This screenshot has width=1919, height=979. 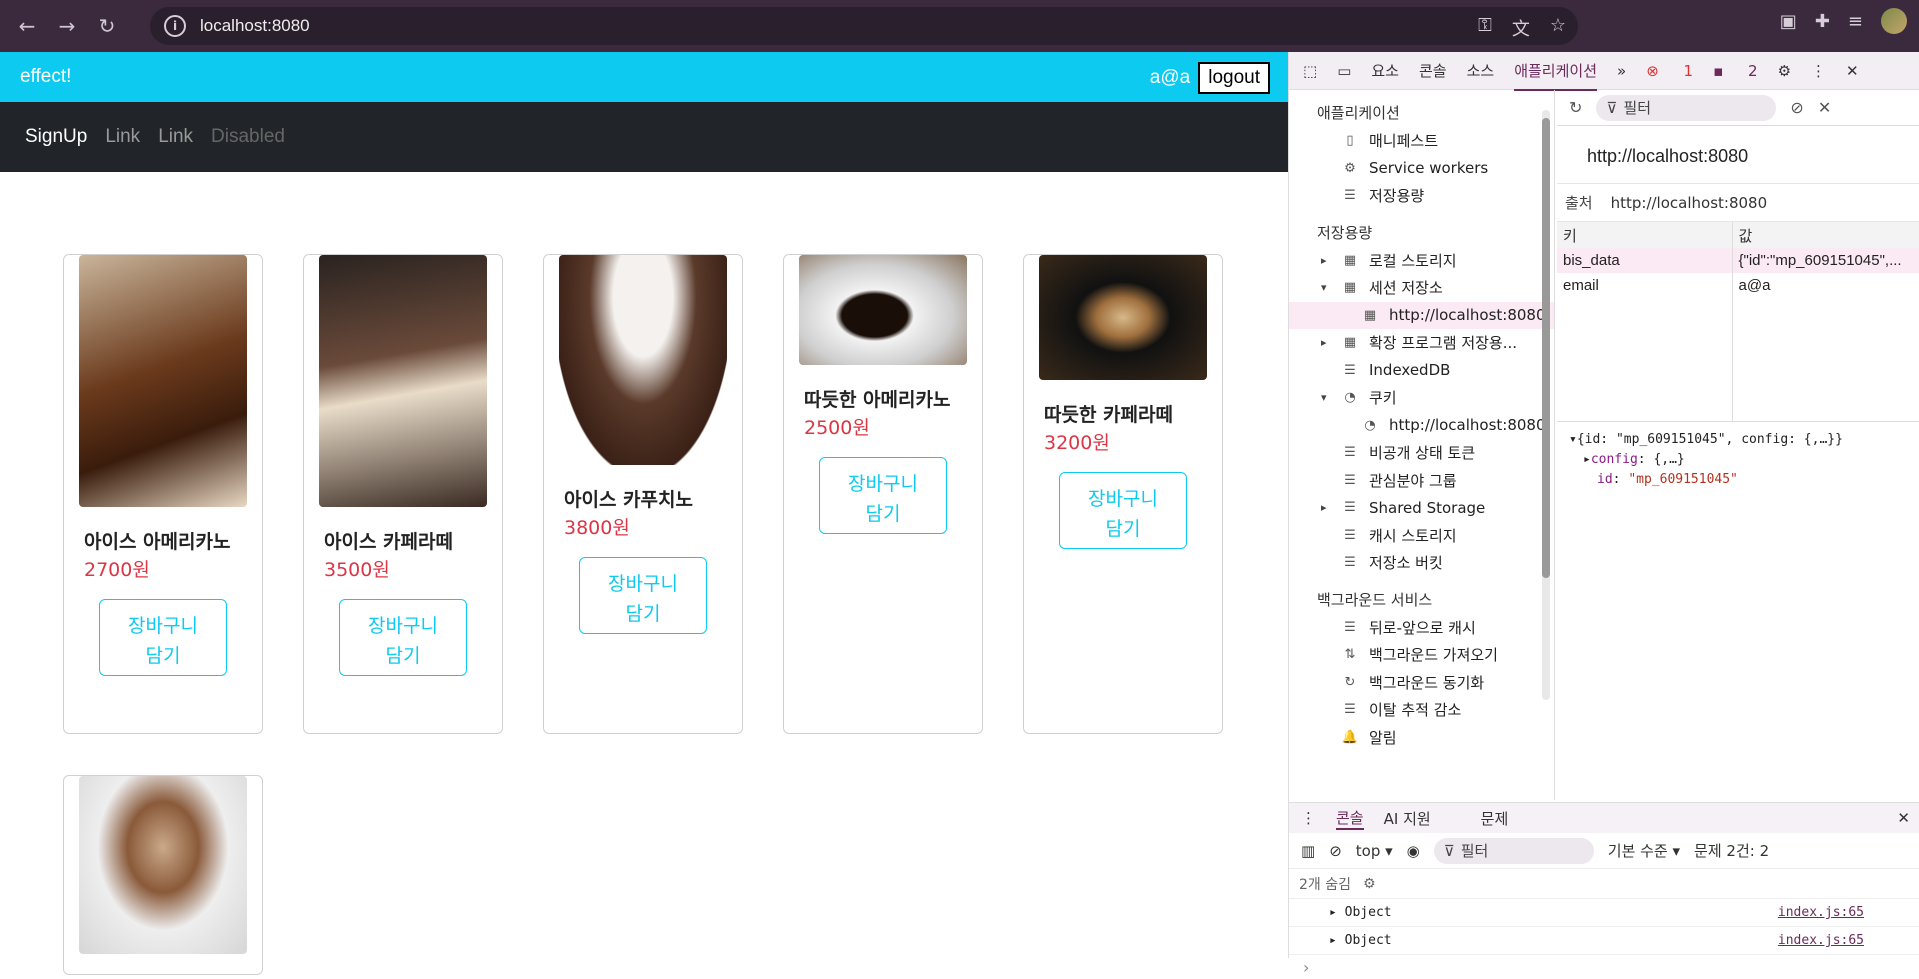 What do you see at coordinates (1421, 315) in the screenshot?
I see `sidebar-item: ▦ http://localhost:8080` at bounding box center [1421, 315].